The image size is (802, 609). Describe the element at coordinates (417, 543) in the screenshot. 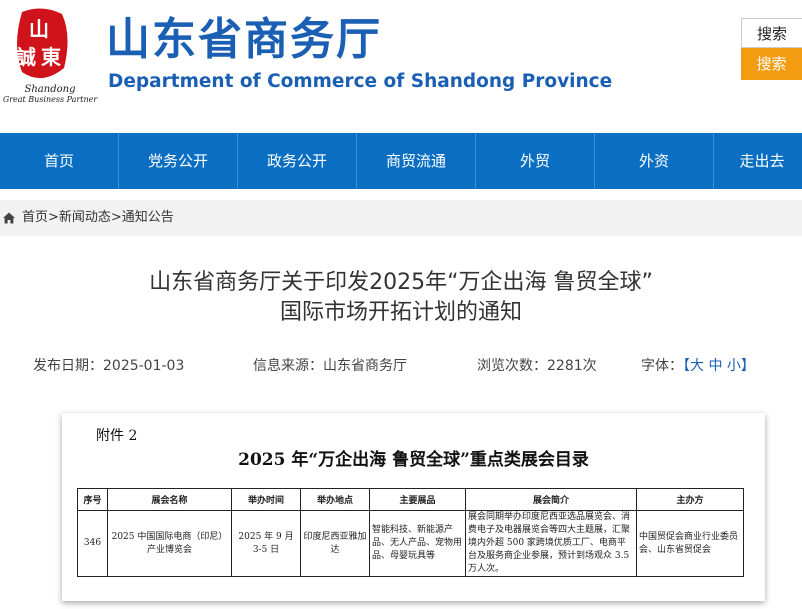

I see `cell-products: 智能科技、新能源产品、无人产品、宠物用品、母婴玩具等` at that location.